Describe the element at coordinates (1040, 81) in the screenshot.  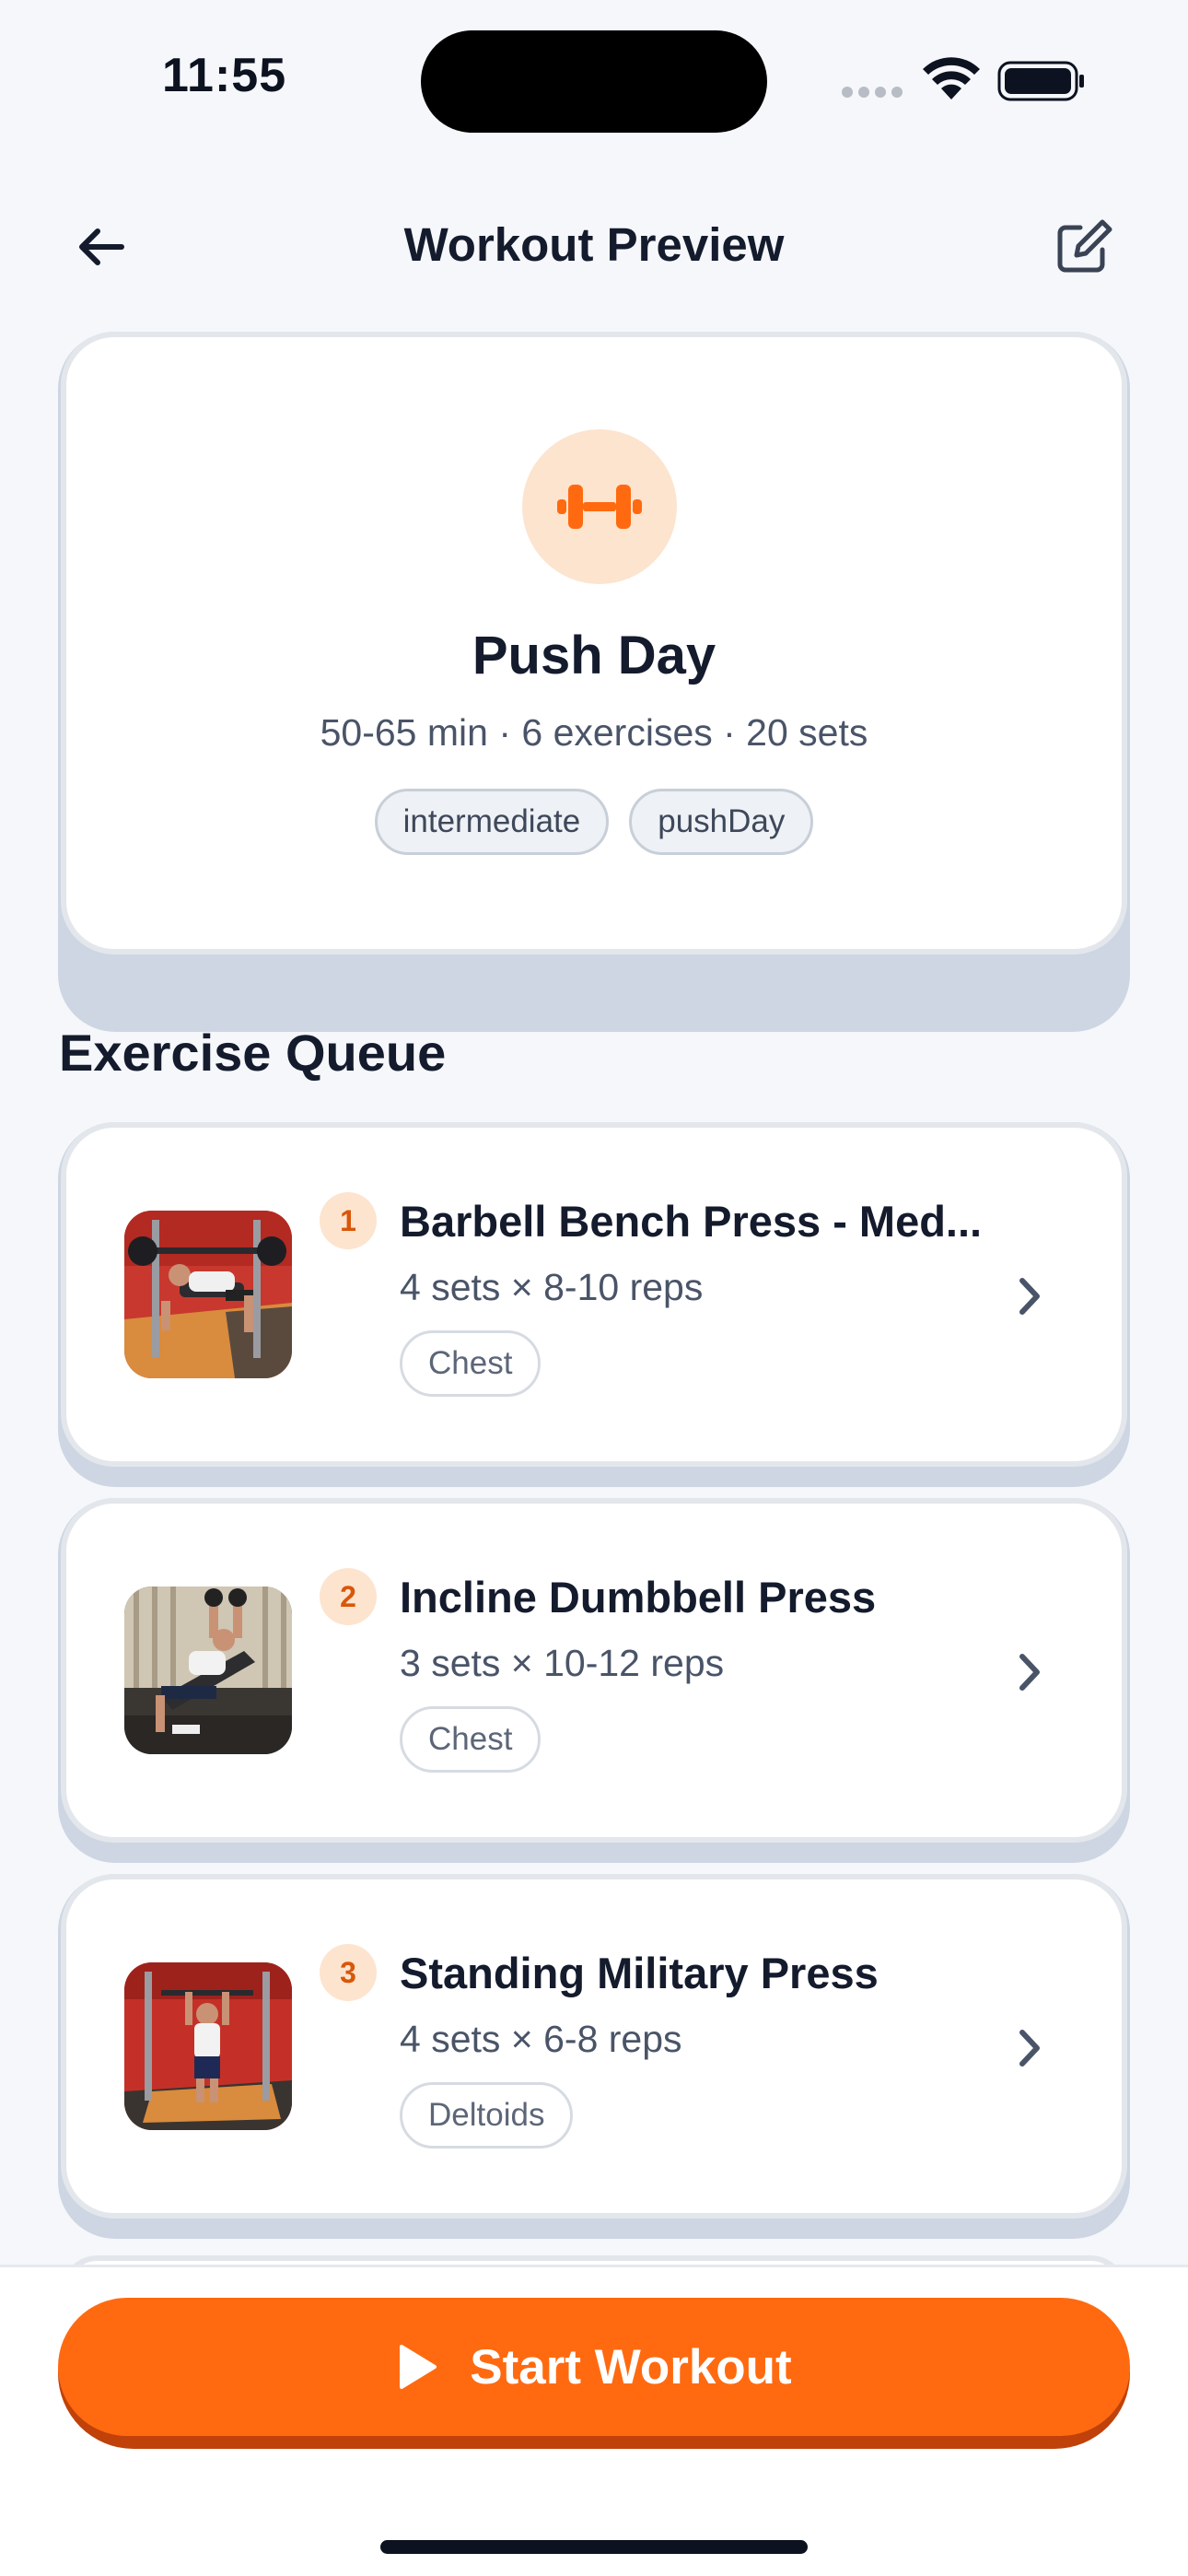
I see `battery-icon` at that location.